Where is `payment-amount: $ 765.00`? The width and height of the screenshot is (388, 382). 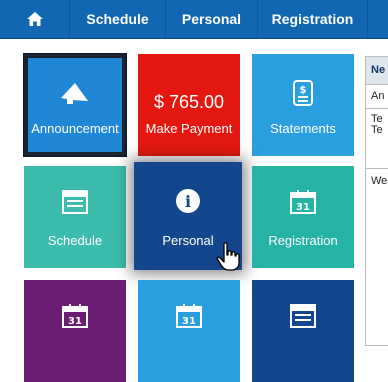
payment-amount: $ 765.00 is located at coordinates (189, 102).